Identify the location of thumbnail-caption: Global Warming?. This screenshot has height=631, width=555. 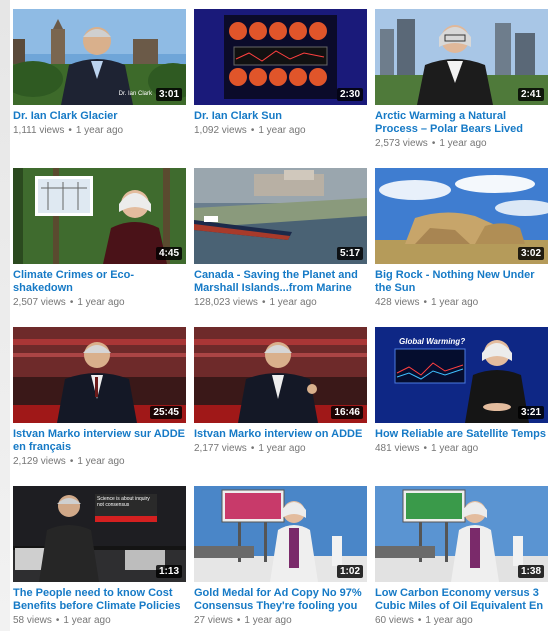
(432, 341).